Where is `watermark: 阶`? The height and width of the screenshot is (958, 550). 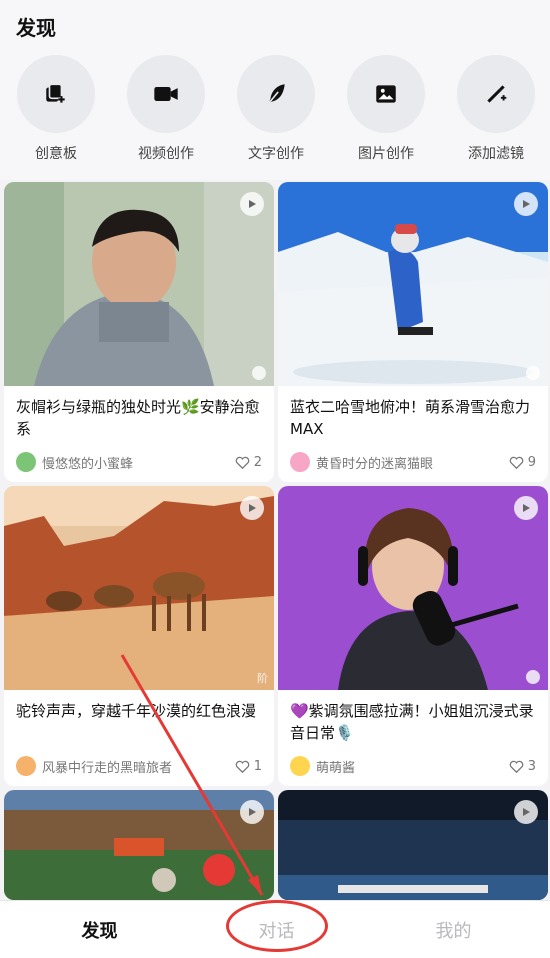 watermark: 阶 is located at coordinates (262, 678).